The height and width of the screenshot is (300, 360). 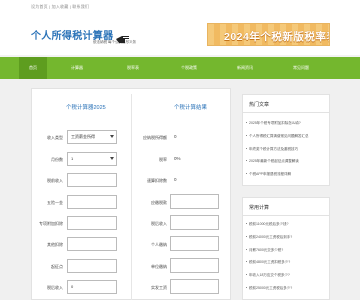 I want to click on nav-item-calculator: 计算器, so click(x=77, y=68).